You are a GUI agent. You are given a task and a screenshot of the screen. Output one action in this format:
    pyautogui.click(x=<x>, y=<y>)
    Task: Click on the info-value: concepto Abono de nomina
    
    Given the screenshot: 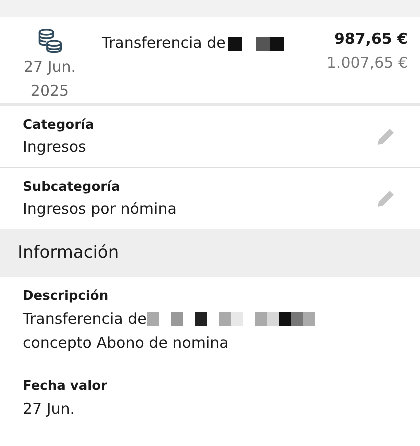 What is the action you would take?
    pyautogui.click(x=126, y=343)
    